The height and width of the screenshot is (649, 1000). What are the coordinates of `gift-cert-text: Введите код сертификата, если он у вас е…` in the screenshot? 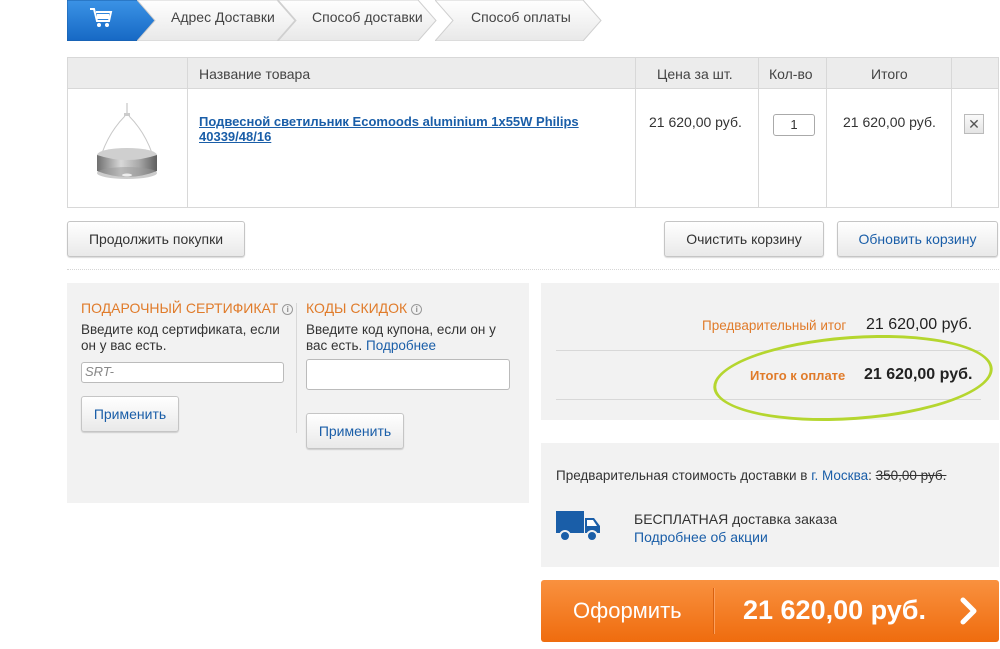 It's located at (180, 337).